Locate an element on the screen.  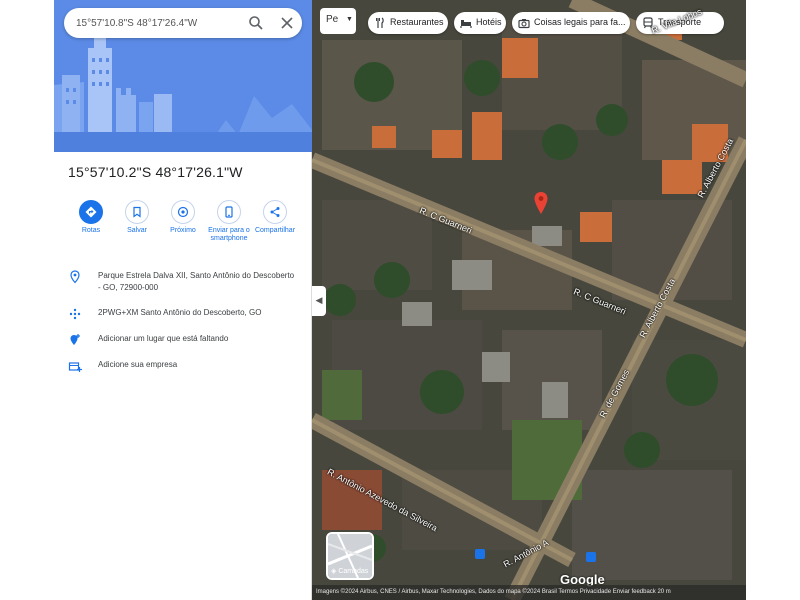
collapse-panel-button: ◀ is located at coordinates (319, 301).